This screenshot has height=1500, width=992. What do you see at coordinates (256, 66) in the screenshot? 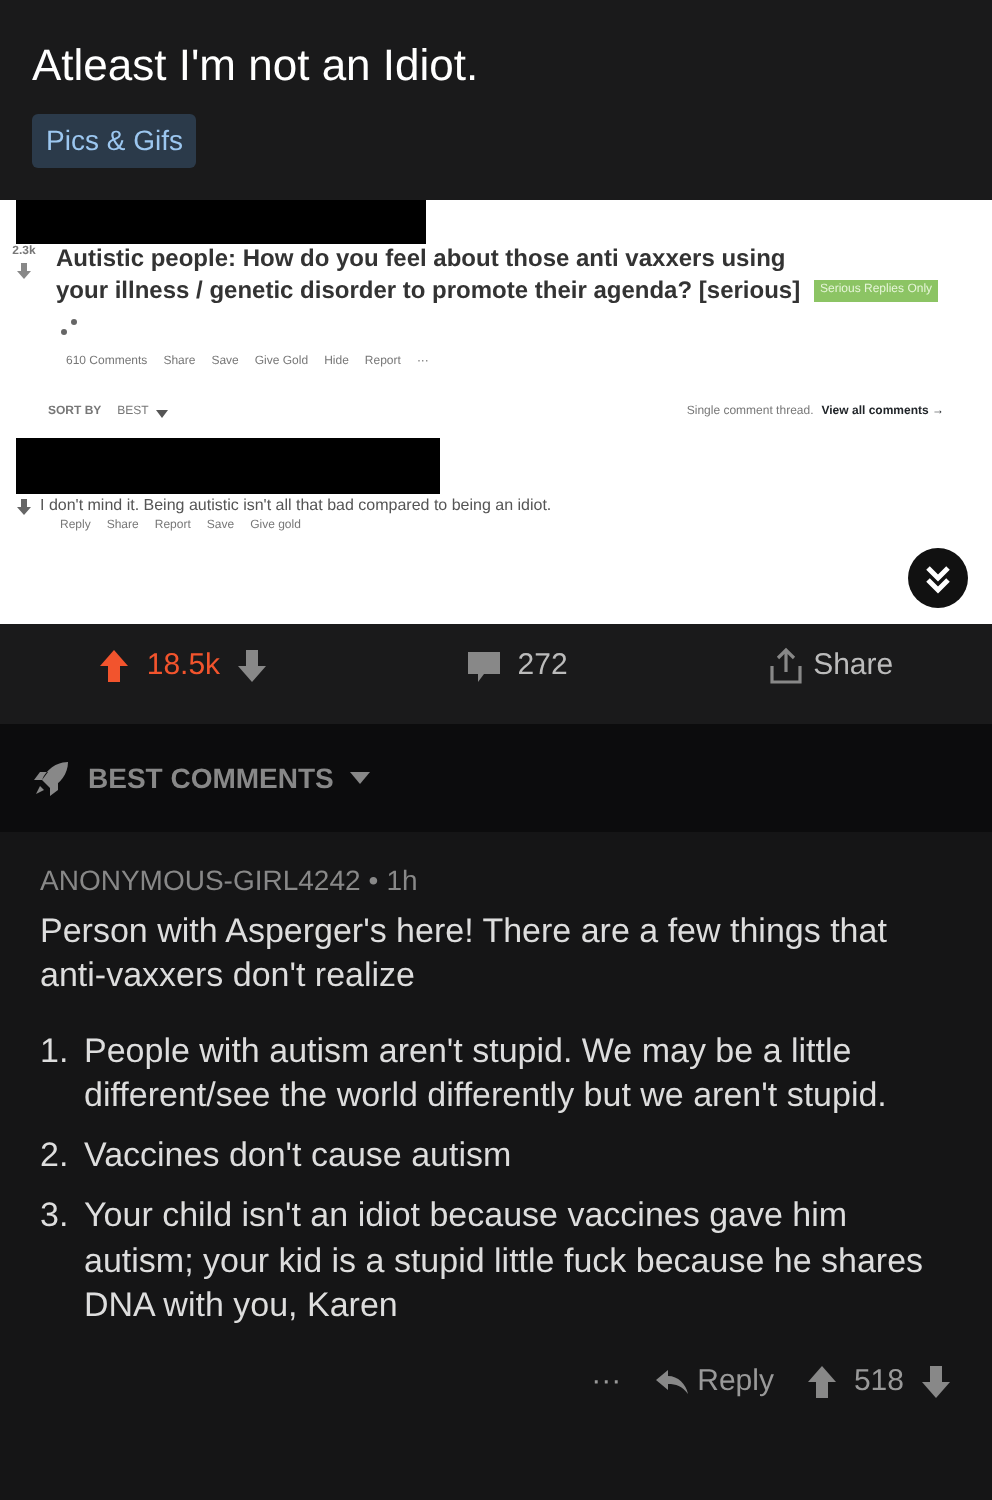
I see `post-title: Atleast I'm not an Idiot.` at bounding box center [256, 66].